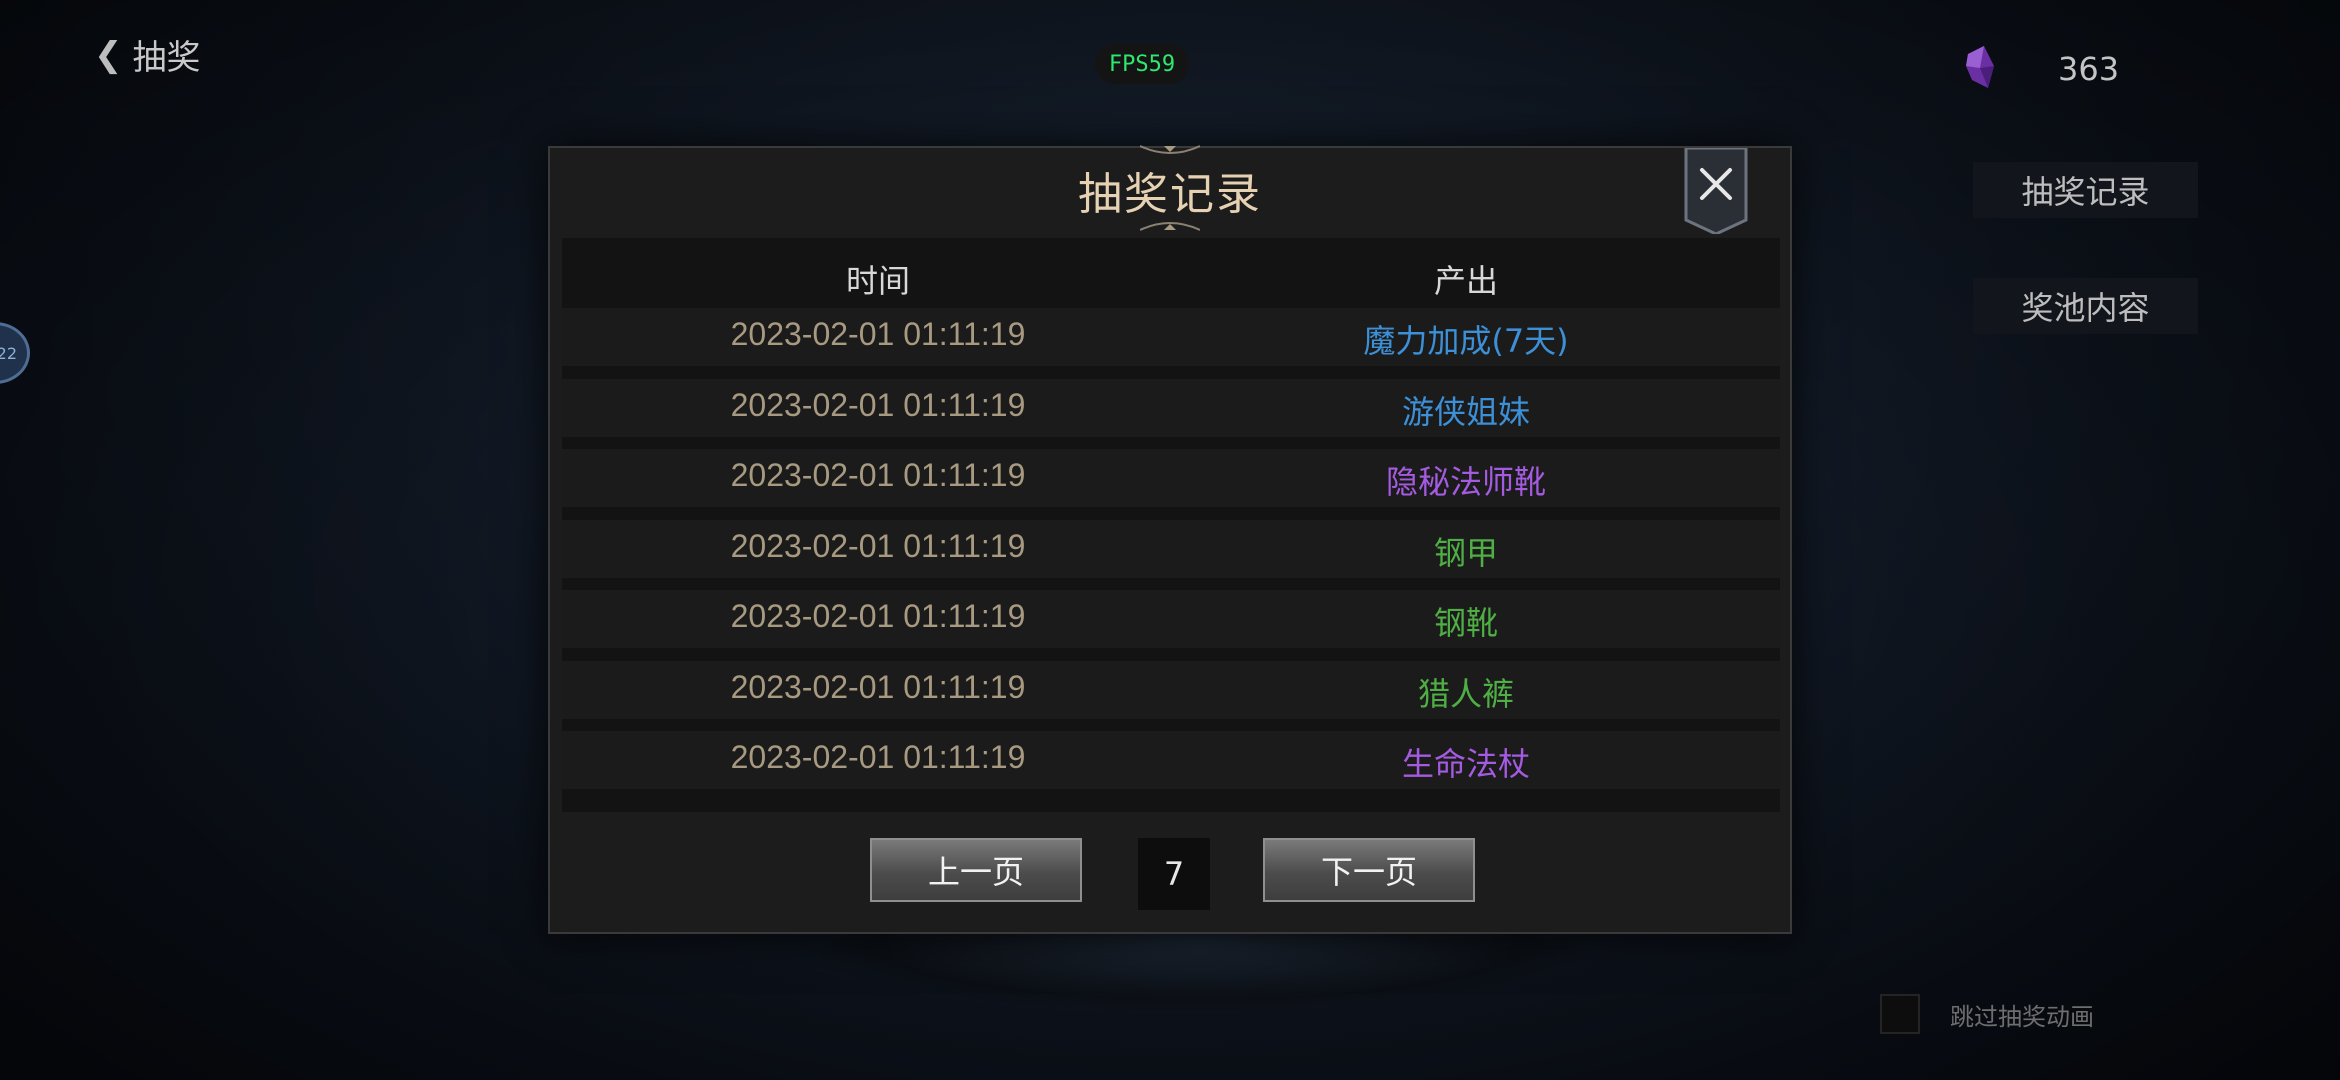  I want to click on fps-counter: FPS59, so click(1142, 64).